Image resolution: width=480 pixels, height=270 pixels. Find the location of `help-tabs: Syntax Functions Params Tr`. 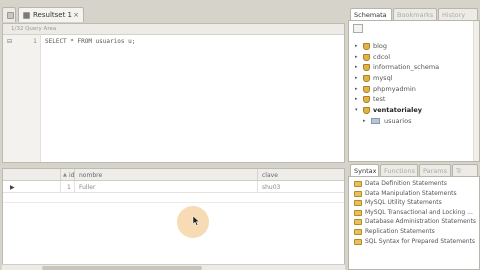

help-tabs: Syntax Functions Params Tr is located at coordinates (414, 169).